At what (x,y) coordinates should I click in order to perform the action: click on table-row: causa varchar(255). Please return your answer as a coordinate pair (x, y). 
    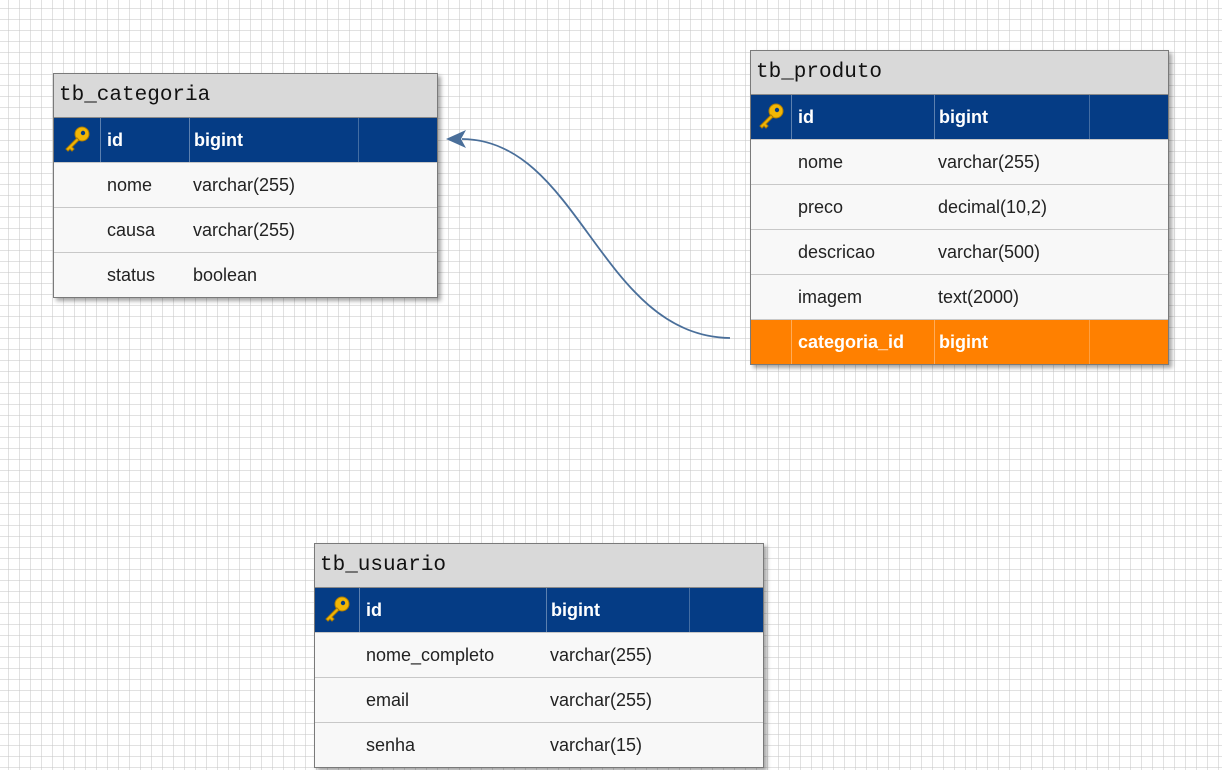
    Looking at the image, I should click on (245, 230).